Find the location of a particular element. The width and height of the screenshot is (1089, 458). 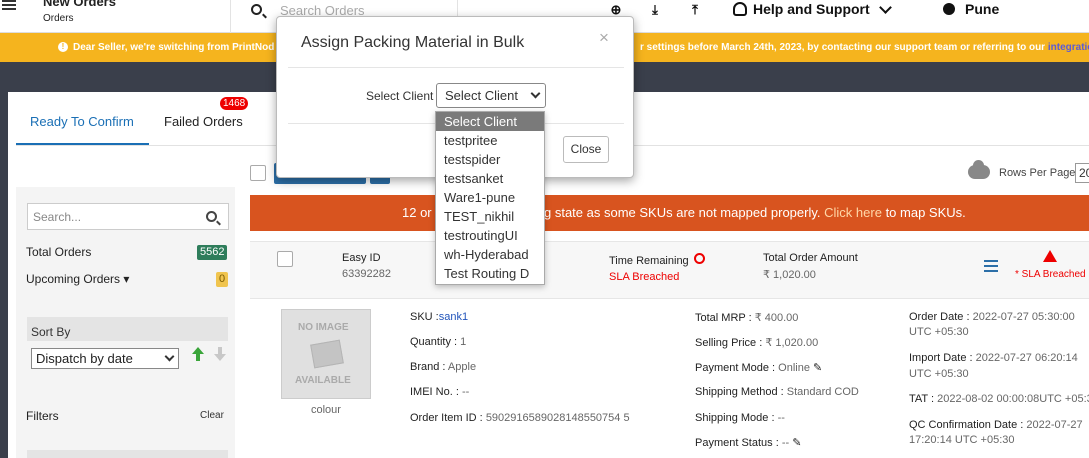

total-amount-label: Total Order Amount is located at coordinates (810, 258).